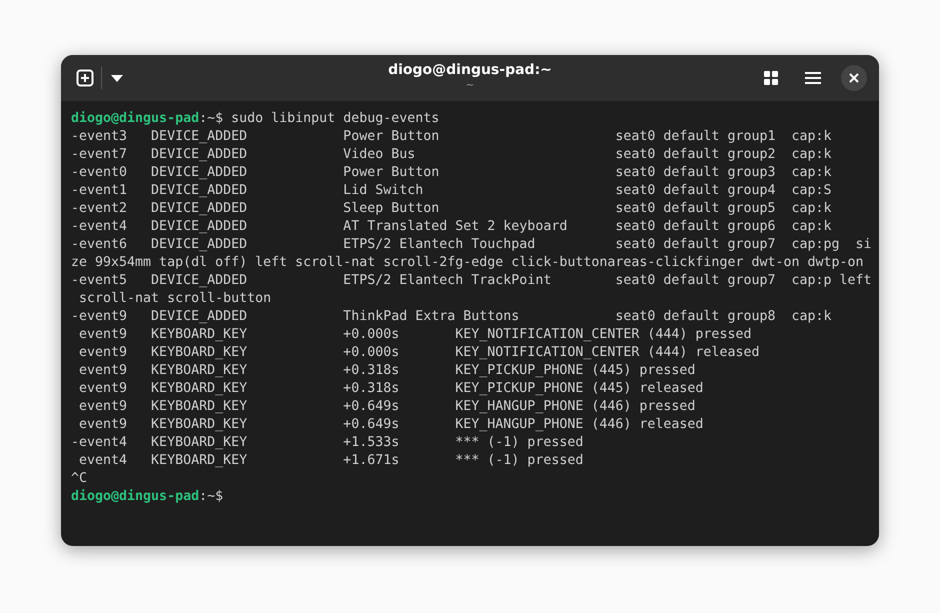  Describe the element at coordinates (471, 281) in the screenshot. I see `output-line: -event5 DEVICE_ADDED ETPS/2 Elantech TrackPoint seat0 default group7 cap:p left` at that location.